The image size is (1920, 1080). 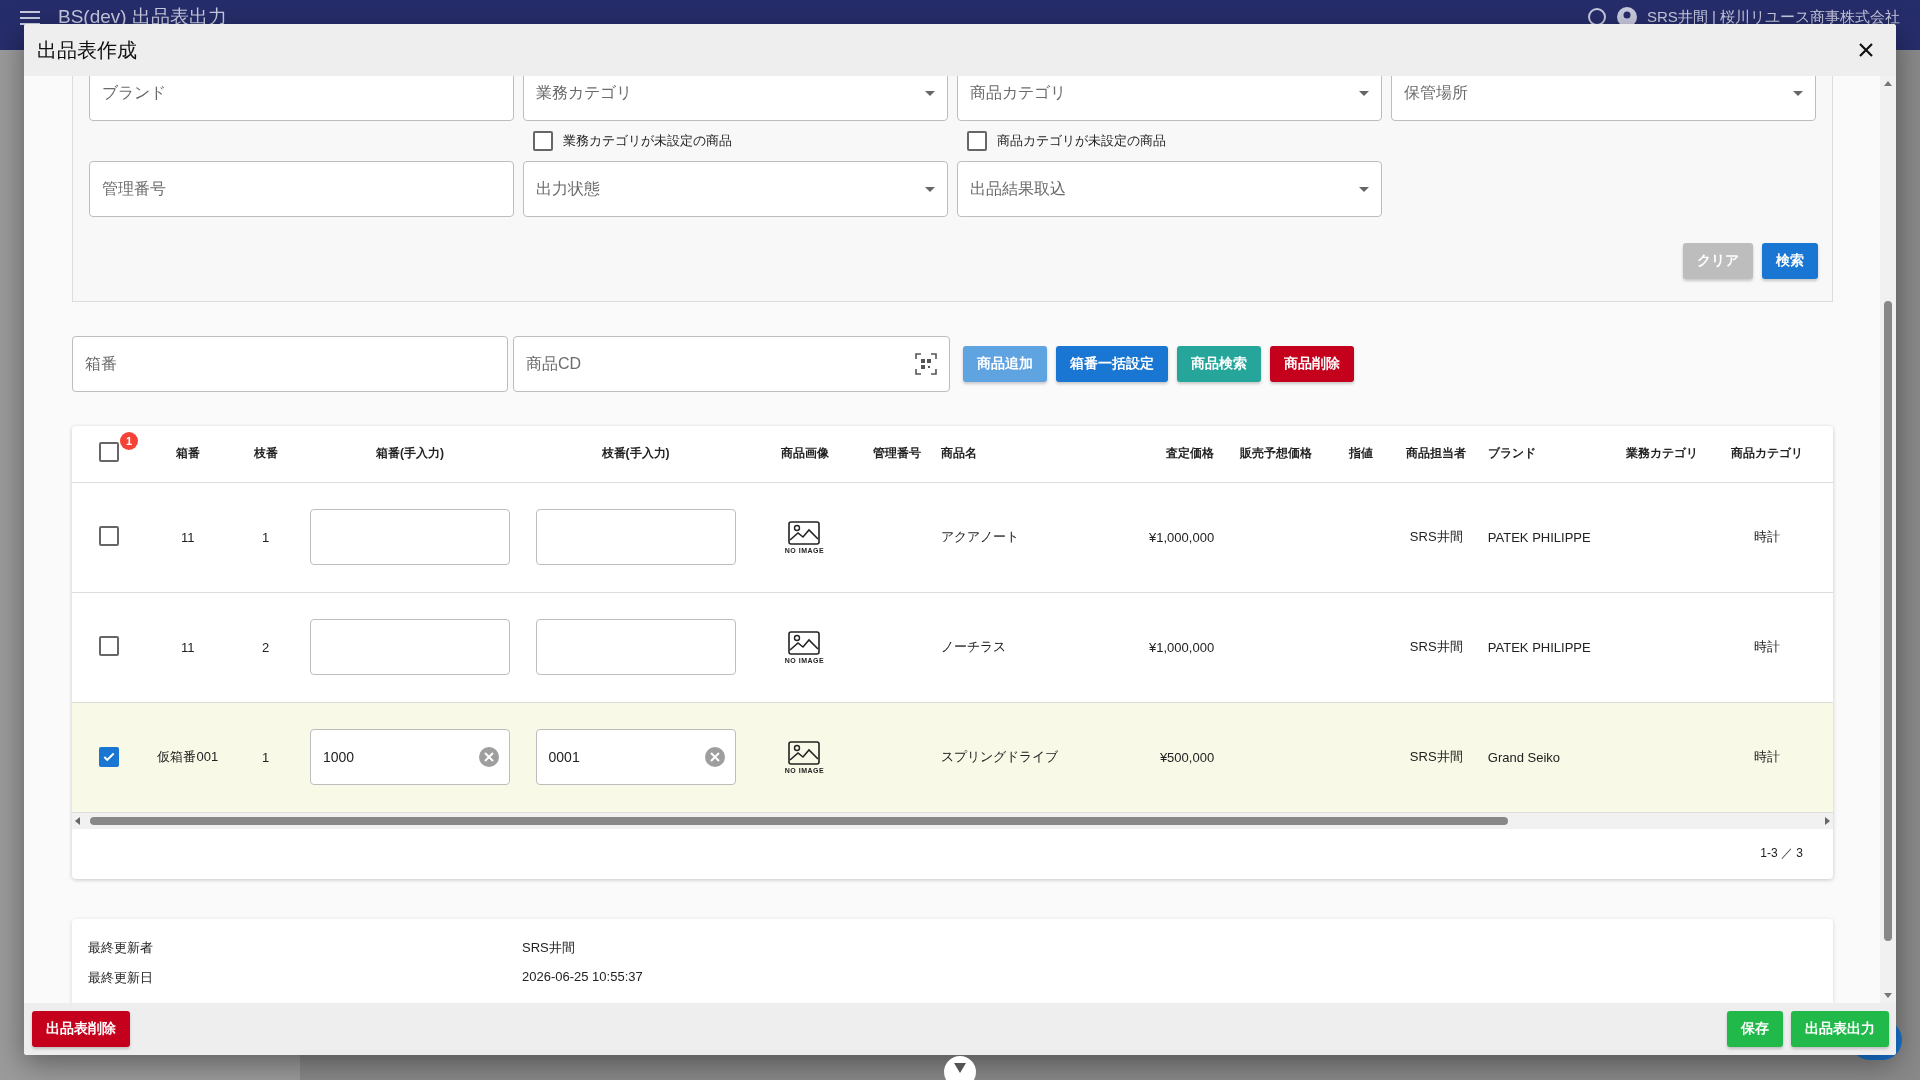 I want to click on caret-icon, so click(x=960, y=1068).